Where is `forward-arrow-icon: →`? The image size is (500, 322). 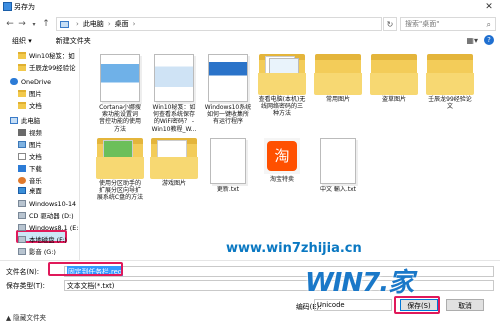
forward-arrow-icon: → is located at coordinates (22, 24).